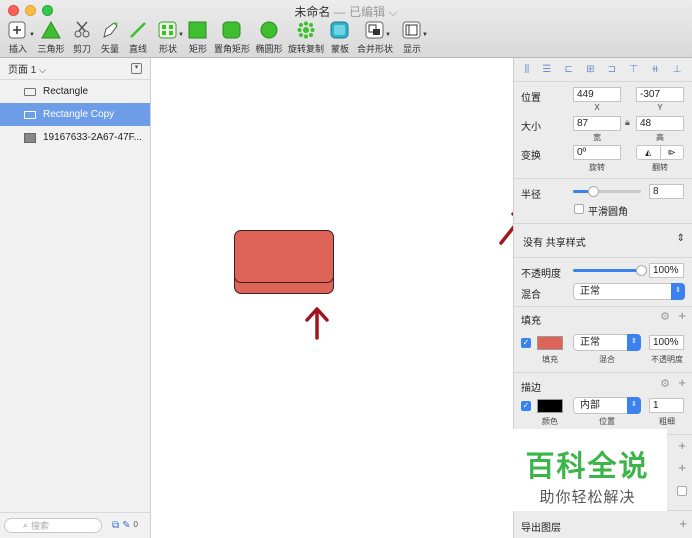  What do you see at coordinates (682, 445) in the screenshot?
I see `add-shadow-icon: +` at bounding box center [682, 445].